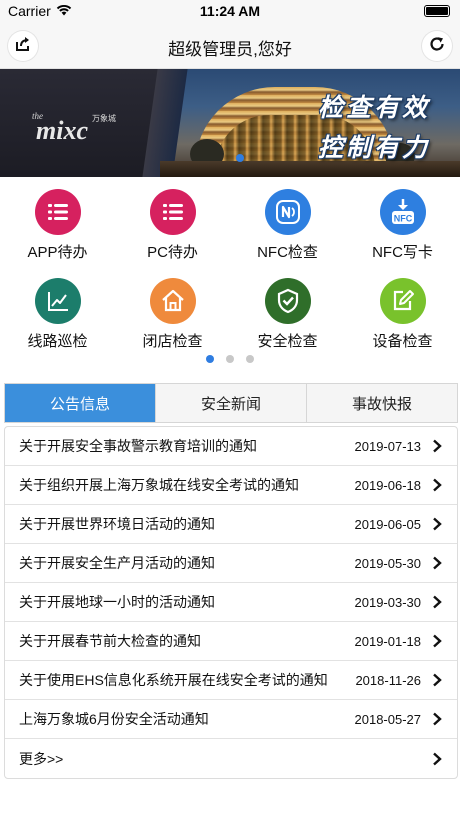 The width and height of the screenshot is (460, 818). What do you see at coordinates (388, 485) in the screenshot?
I see `notice-date: 2019-06-18` at bounding box center [388, 485].